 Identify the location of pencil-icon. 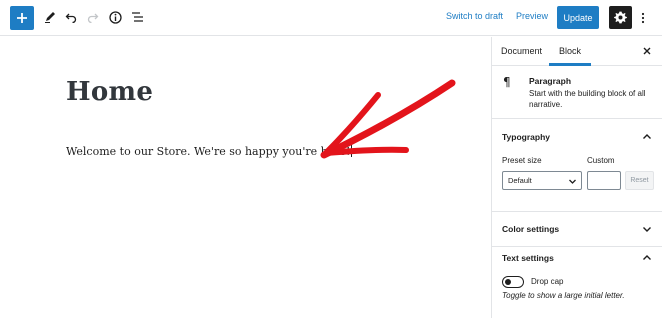
(50, 17).